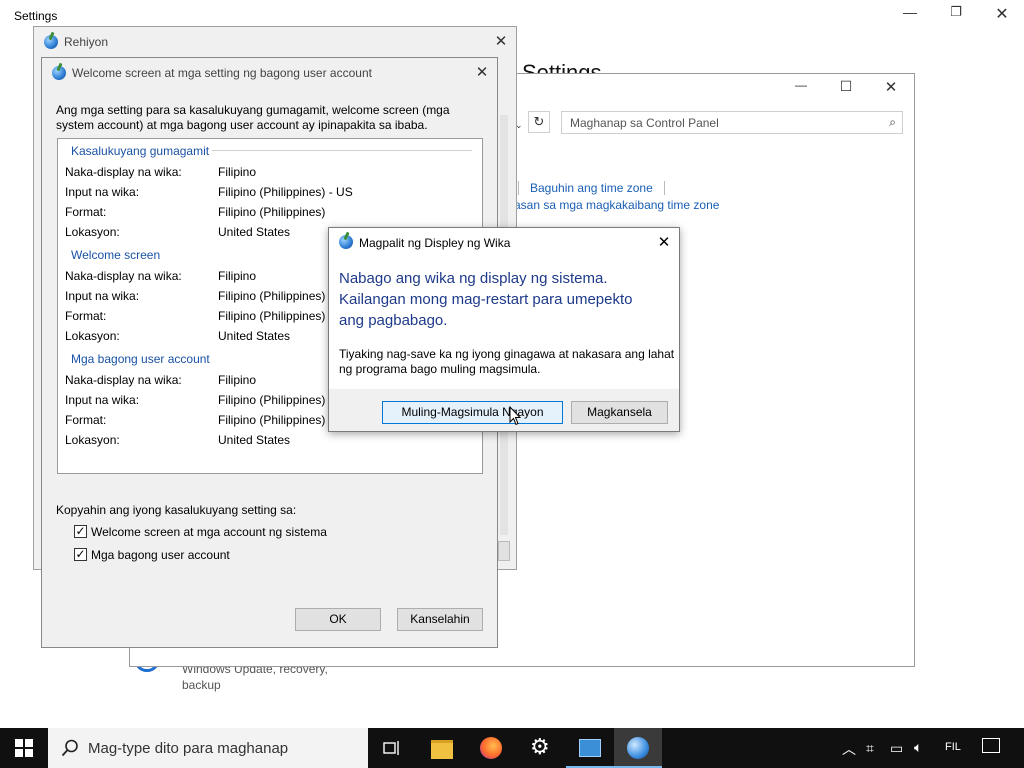 The height and width of the screenshot is (768, 1024). Describe the element at coordinates (140, 151) in the screenshot. I see `group-title-current: Kasalukuyang gumagamit` at that location.